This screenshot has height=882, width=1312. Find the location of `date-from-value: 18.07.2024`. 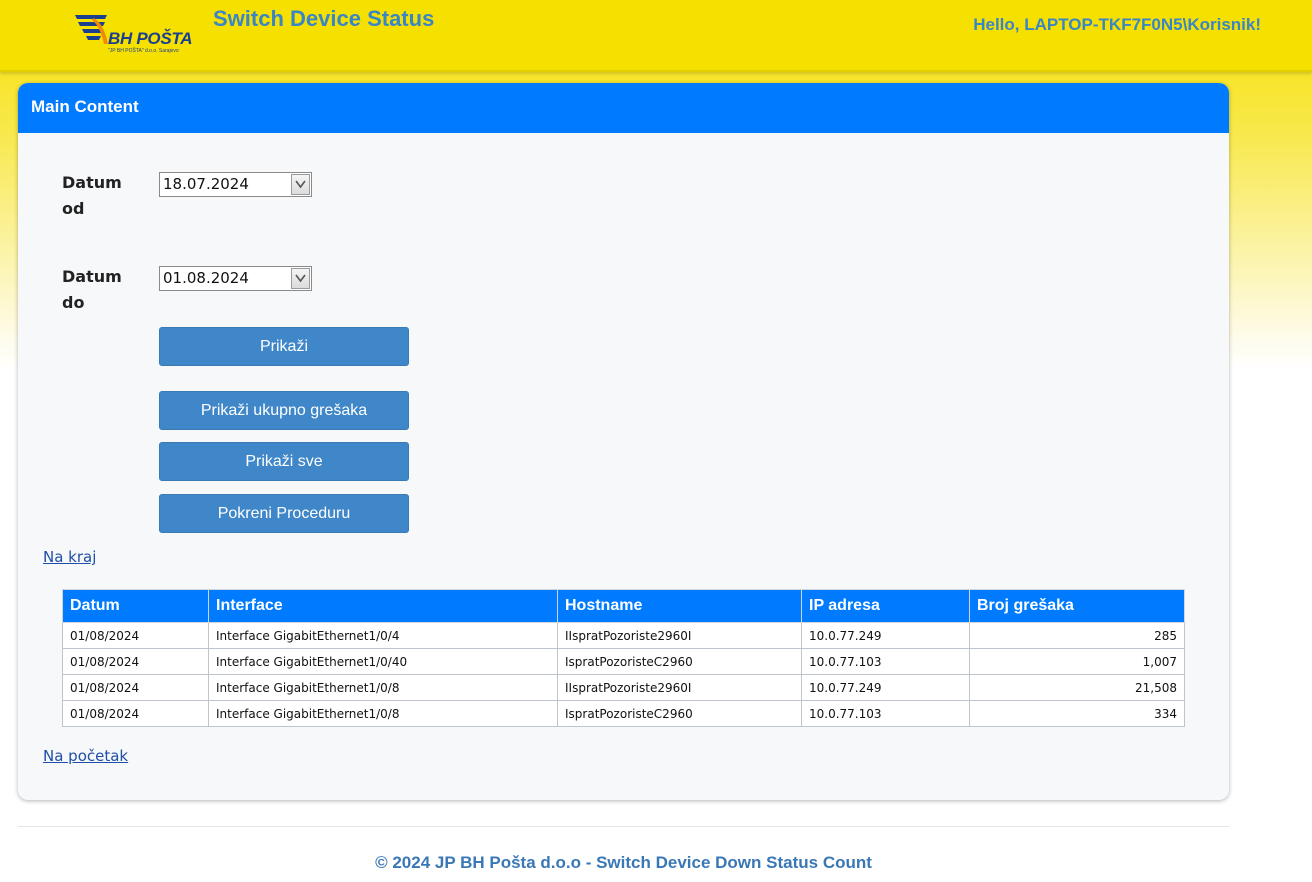

date-from-value: 18.07.2024 is located at coordinates (206, 184).